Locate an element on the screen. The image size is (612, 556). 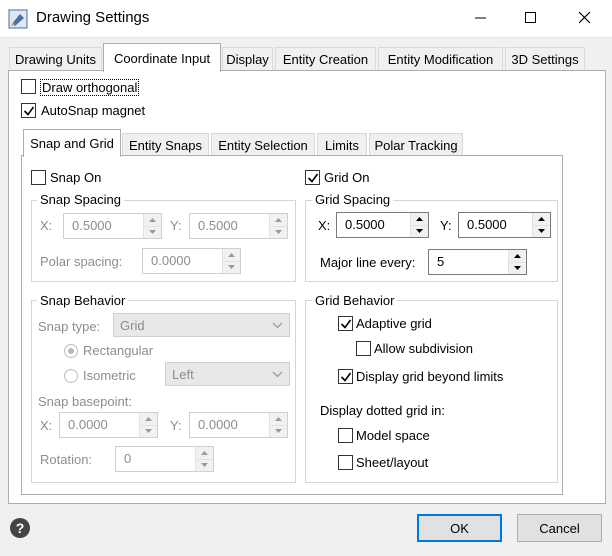
help-icon: ? is located at coordinates (20, 528).